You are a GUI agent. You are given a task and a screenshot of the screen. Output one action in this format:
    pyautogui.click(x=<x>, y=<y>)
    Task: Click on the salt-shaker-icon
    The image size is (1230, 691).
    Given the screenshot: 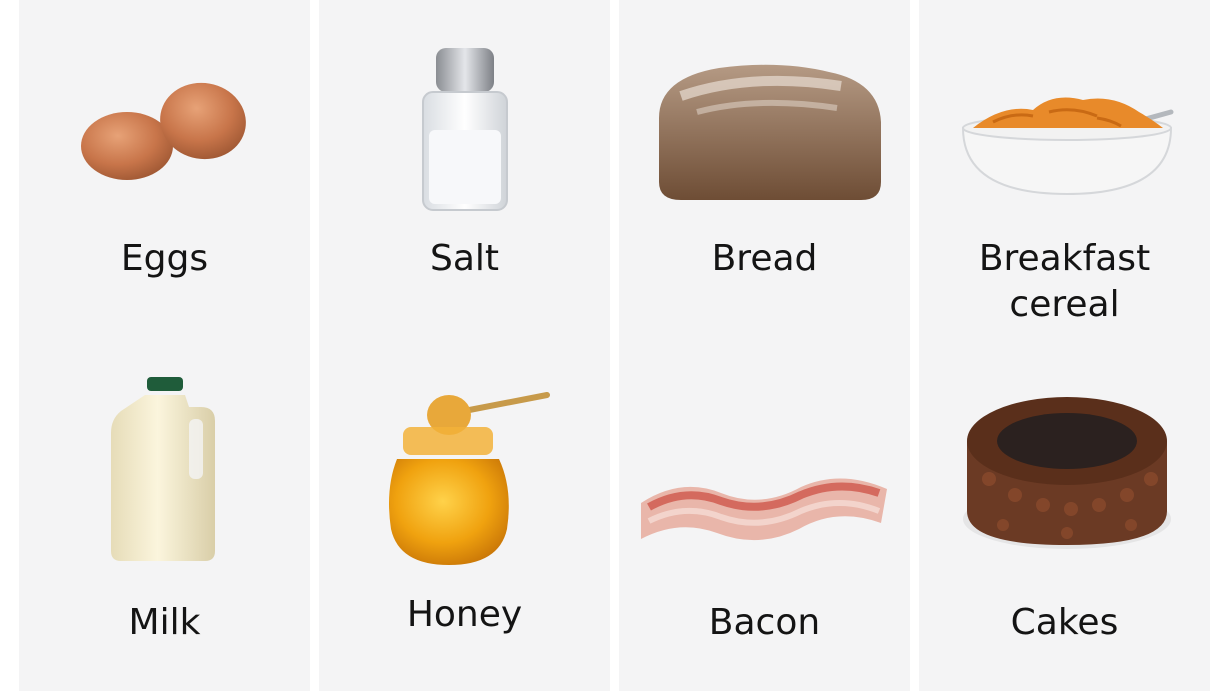 What is the action you would take?
    pyautogui.click(x=465, y=129)
    